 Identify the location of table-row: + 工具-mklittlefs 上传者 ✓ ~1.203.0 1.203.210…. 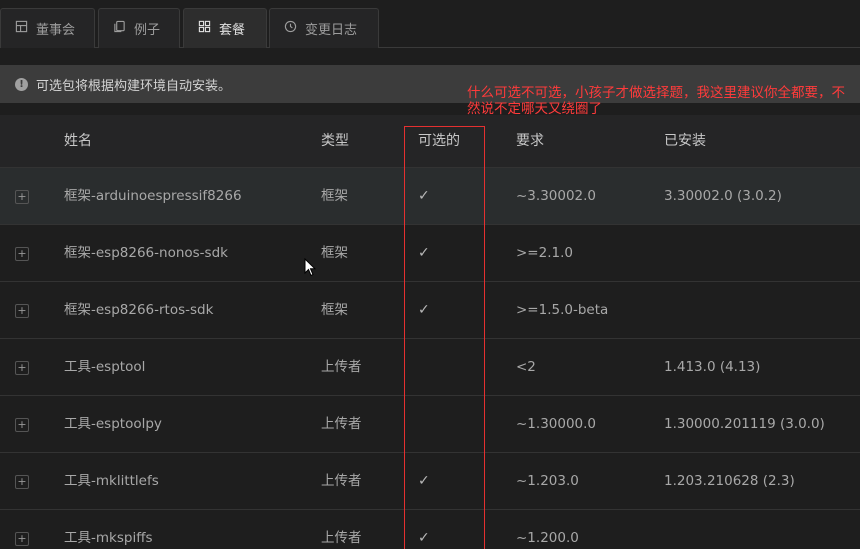
(430, 481).